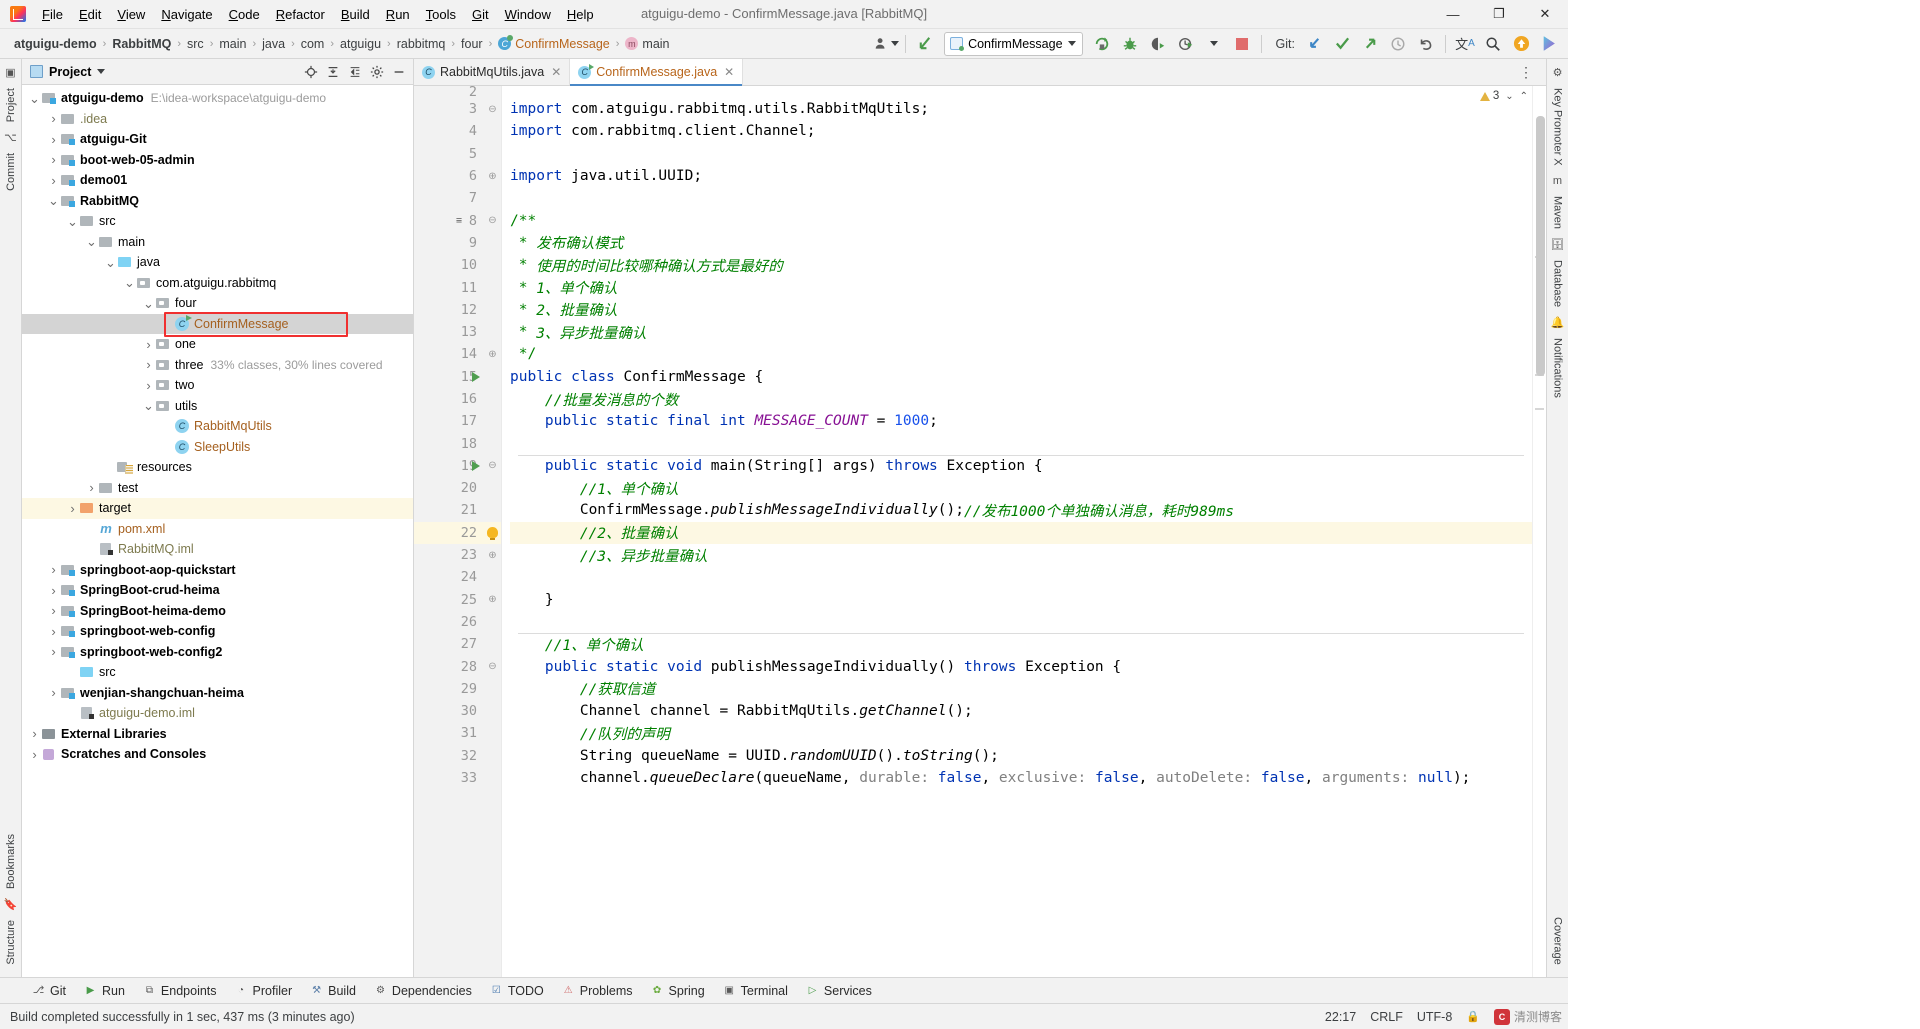 The height and width of the screenshot is (1029, 1920). I want to click on breadcrumb-item-confirmmessage: C ConfirmMessage, so click(553, 44).